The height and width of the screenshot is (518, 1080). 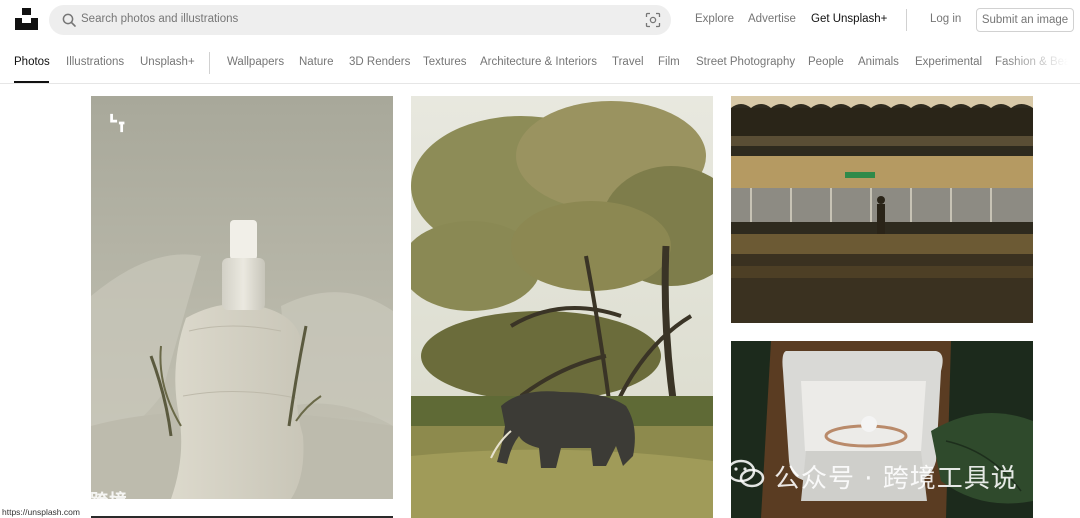 What do you see at coordinates (948, 62) in the screenshot?
I see `tab-experimental: Experimental` at bounding box center [948, 62].